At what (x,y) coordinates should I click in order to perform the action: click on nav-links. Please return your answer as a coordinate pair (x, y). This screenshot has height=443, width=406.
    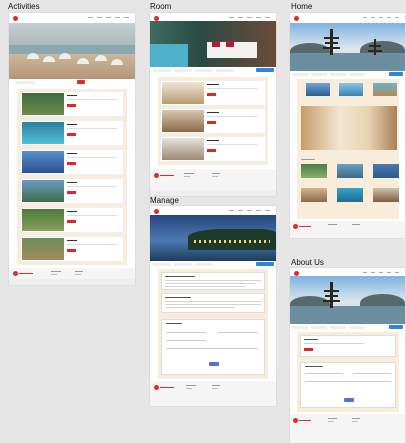
    Looking at the image, I should click on (249, 210).